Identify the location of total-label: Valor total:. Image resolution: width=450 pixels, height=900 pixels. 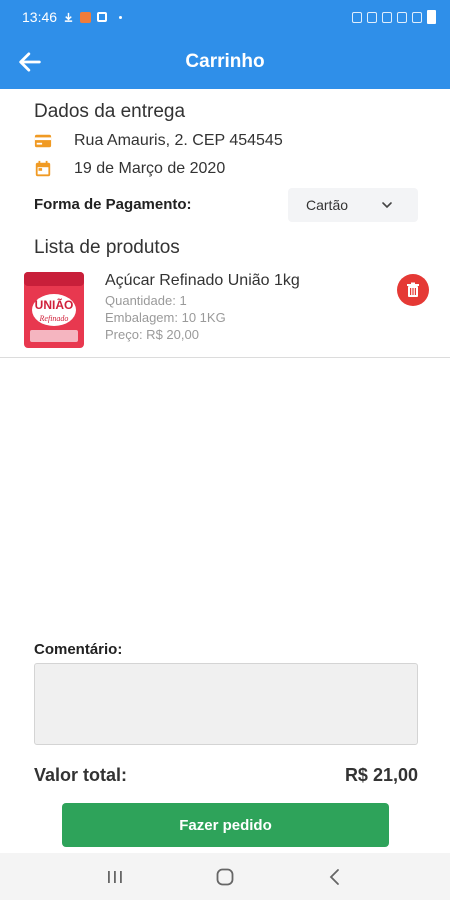
(81, 775).